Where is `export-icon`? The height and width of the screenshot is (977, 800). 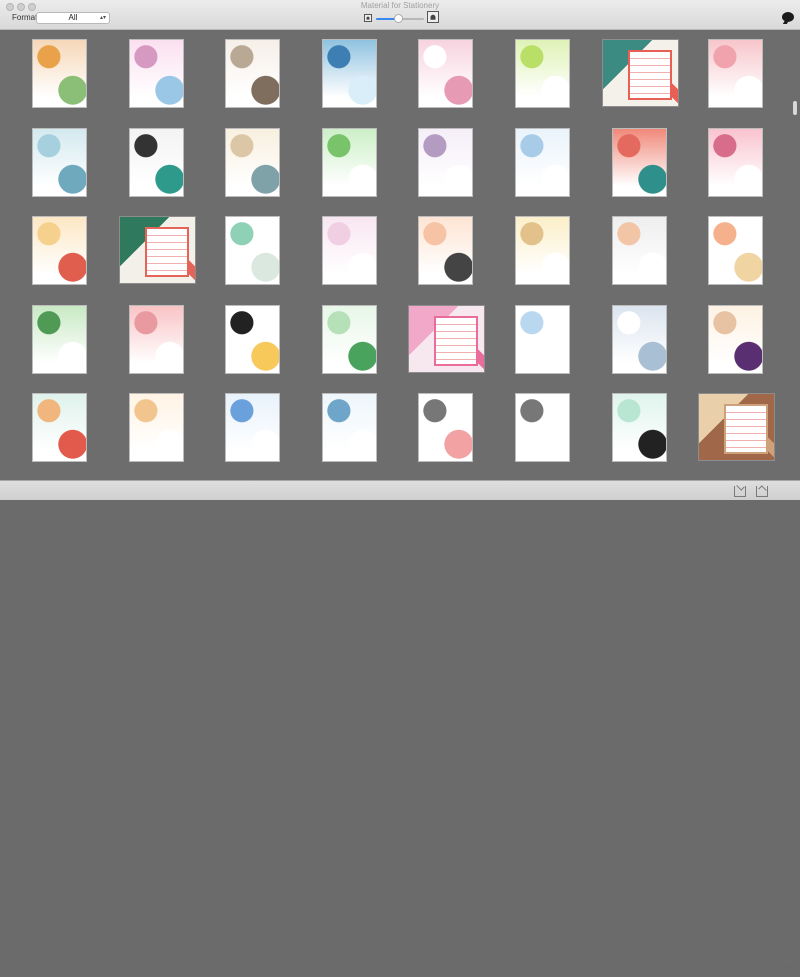 export-icon is located at coordinates (740, 489).